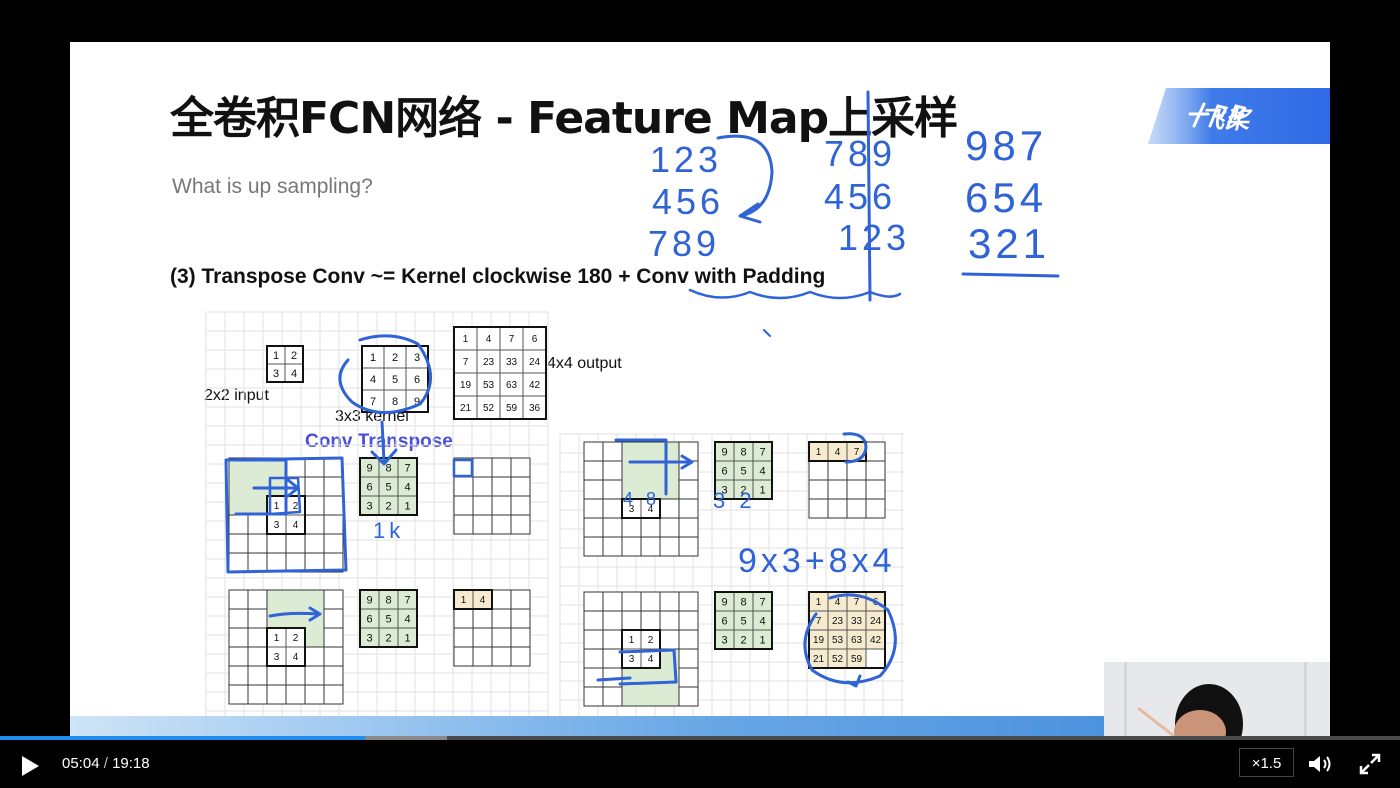  I want to click on input-matrix-value: 1, so click(276, 356).